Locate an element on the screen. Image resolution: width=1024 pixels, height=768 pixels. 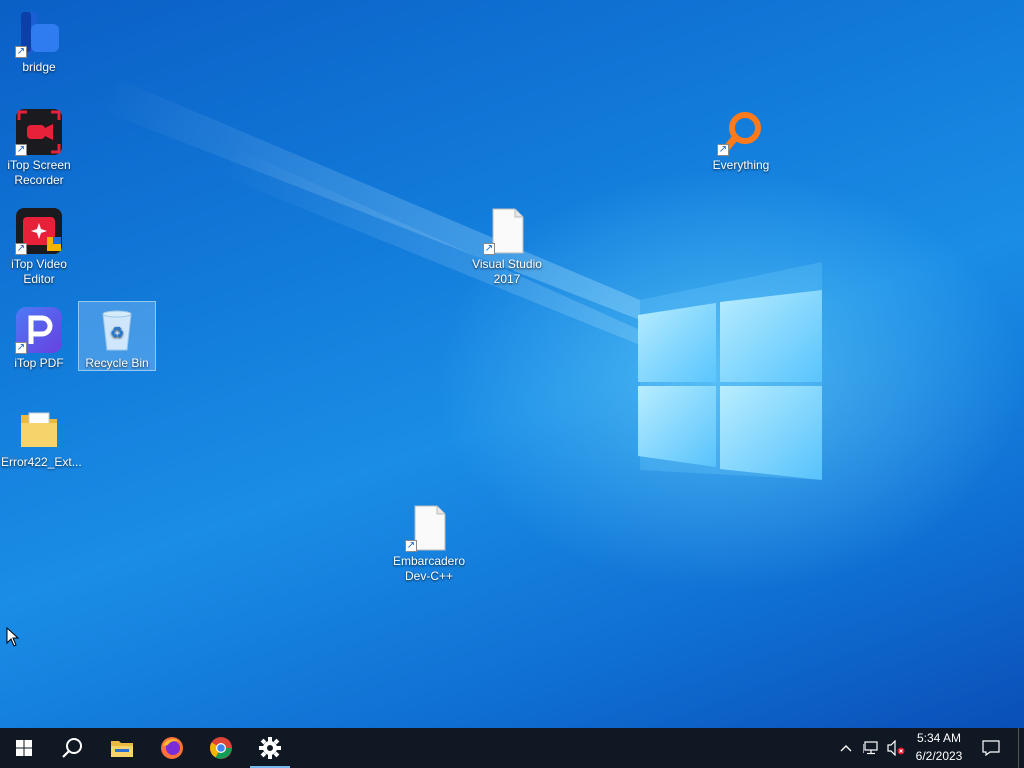
windows-logo-art is located at coordinates (730, 385).